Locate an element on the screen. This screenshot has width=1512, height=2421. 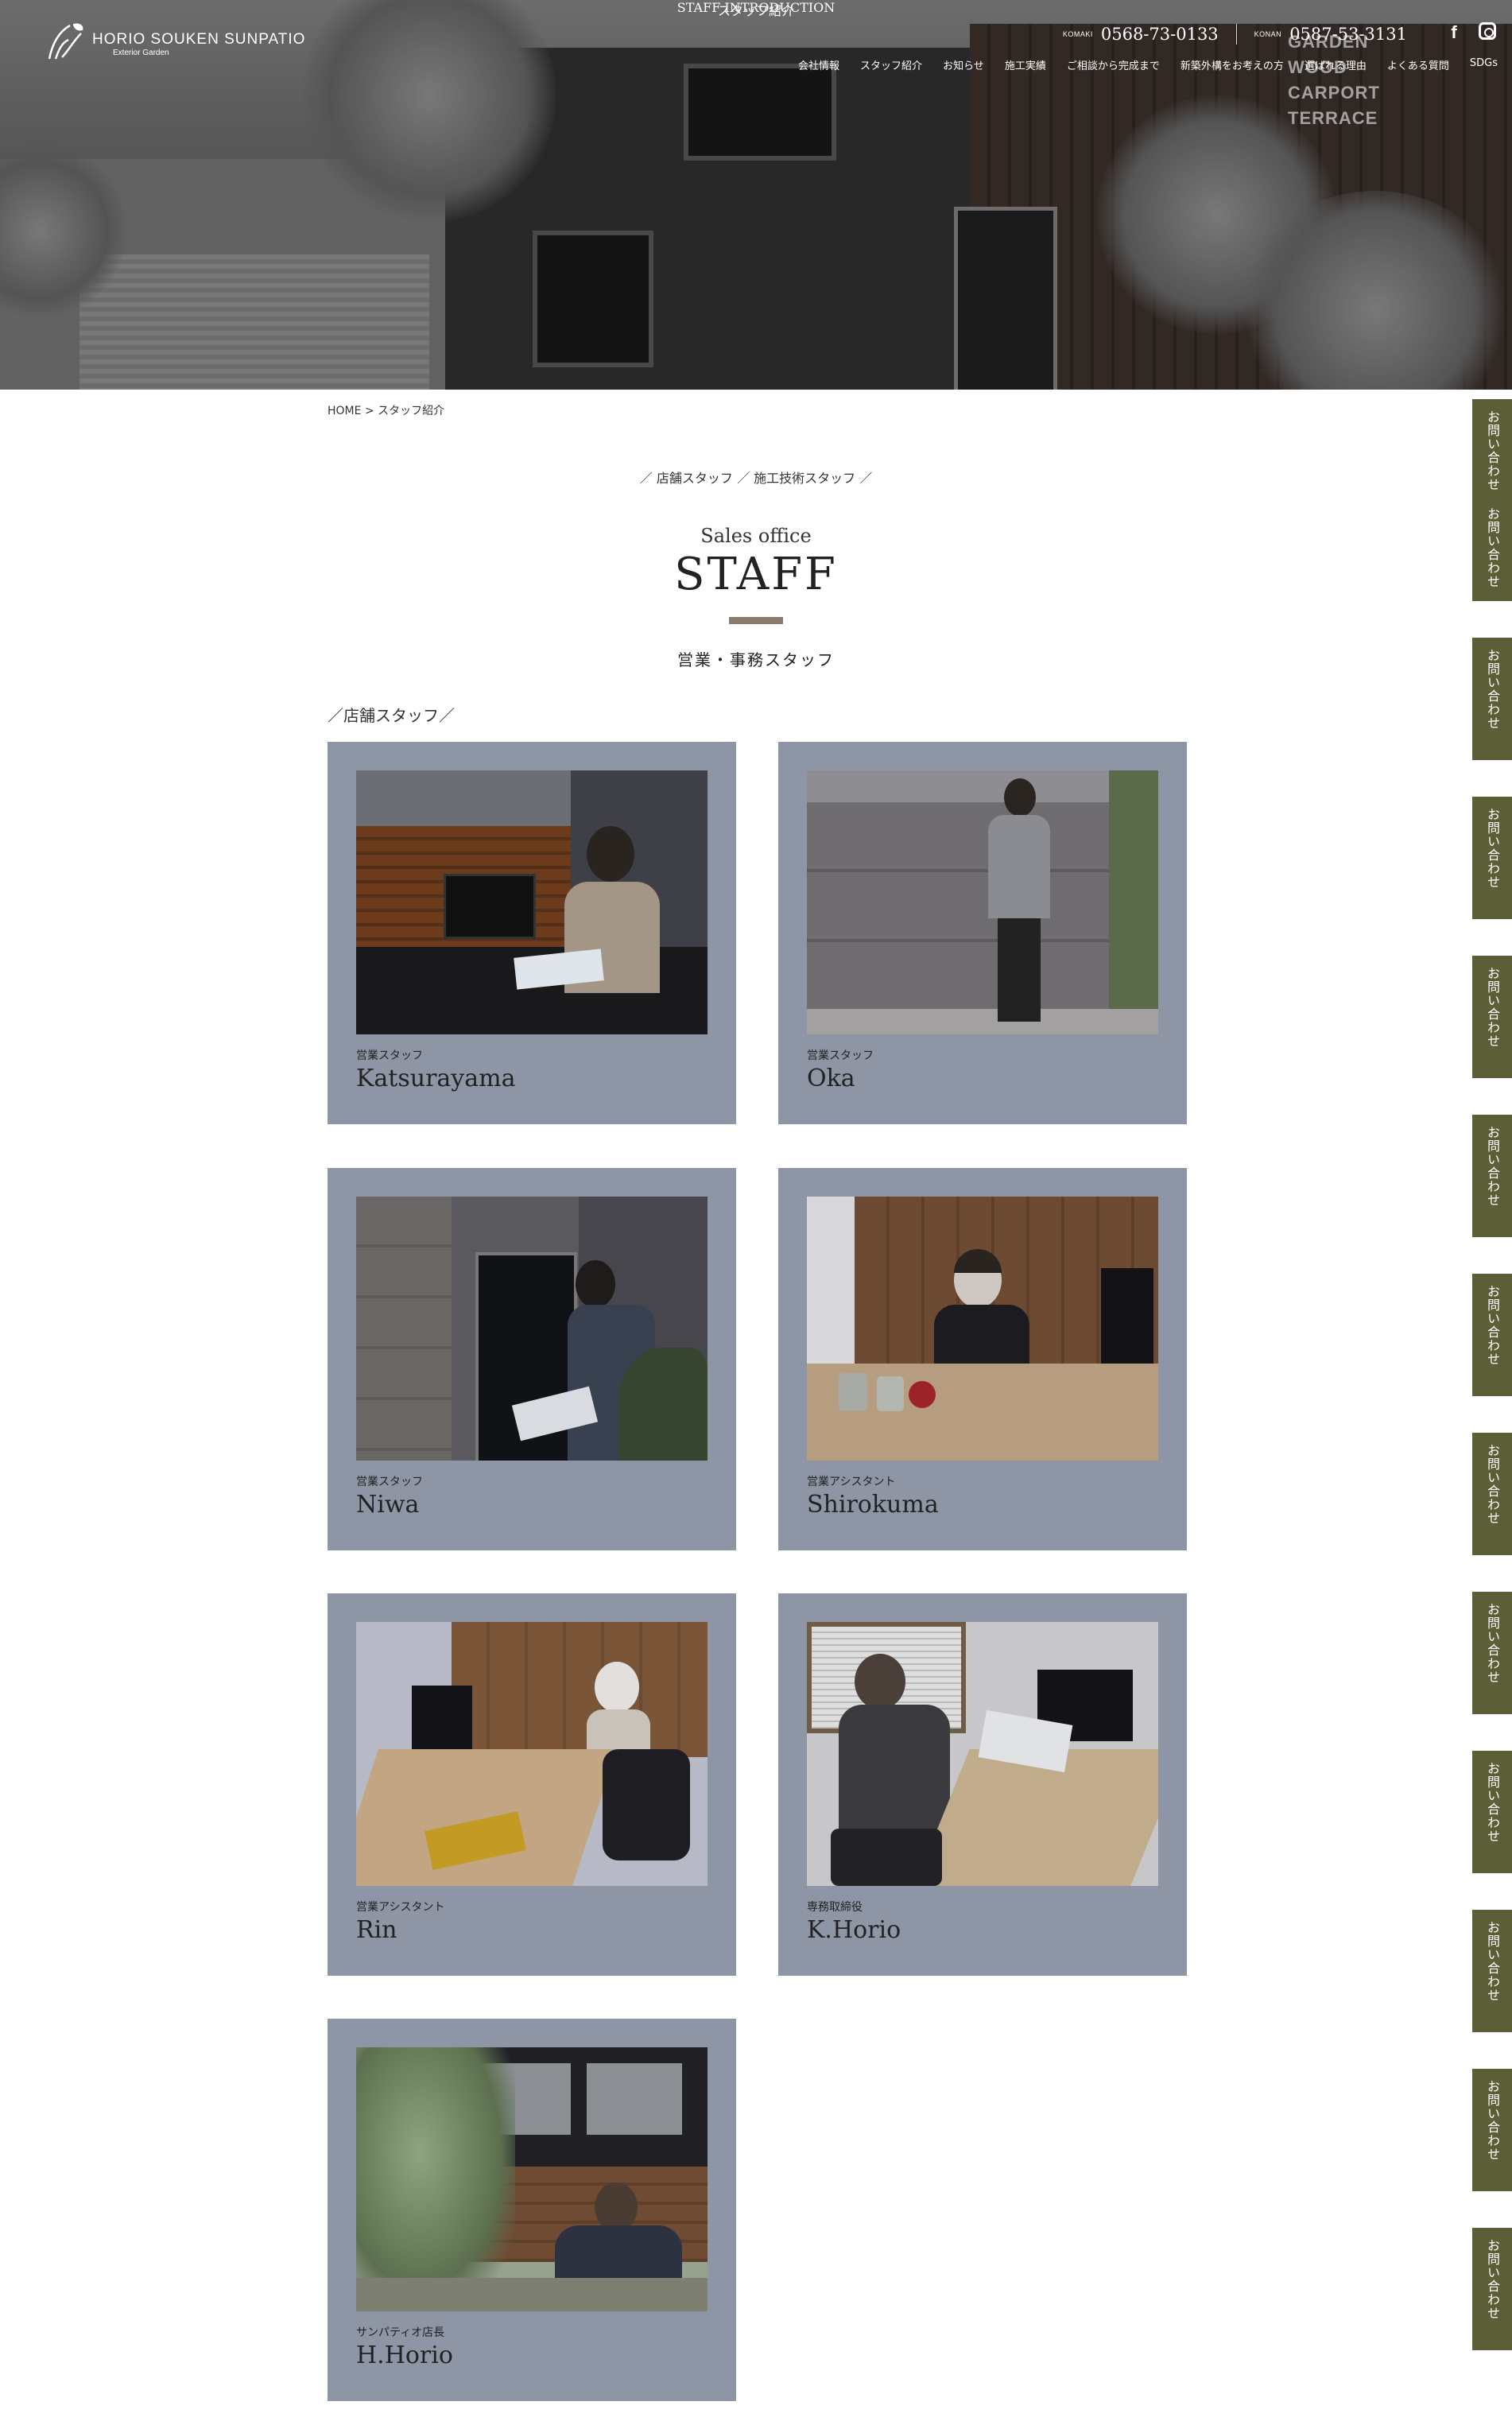
group-label: ／店舗スタッフ／ is located at coordinates (391, 716).